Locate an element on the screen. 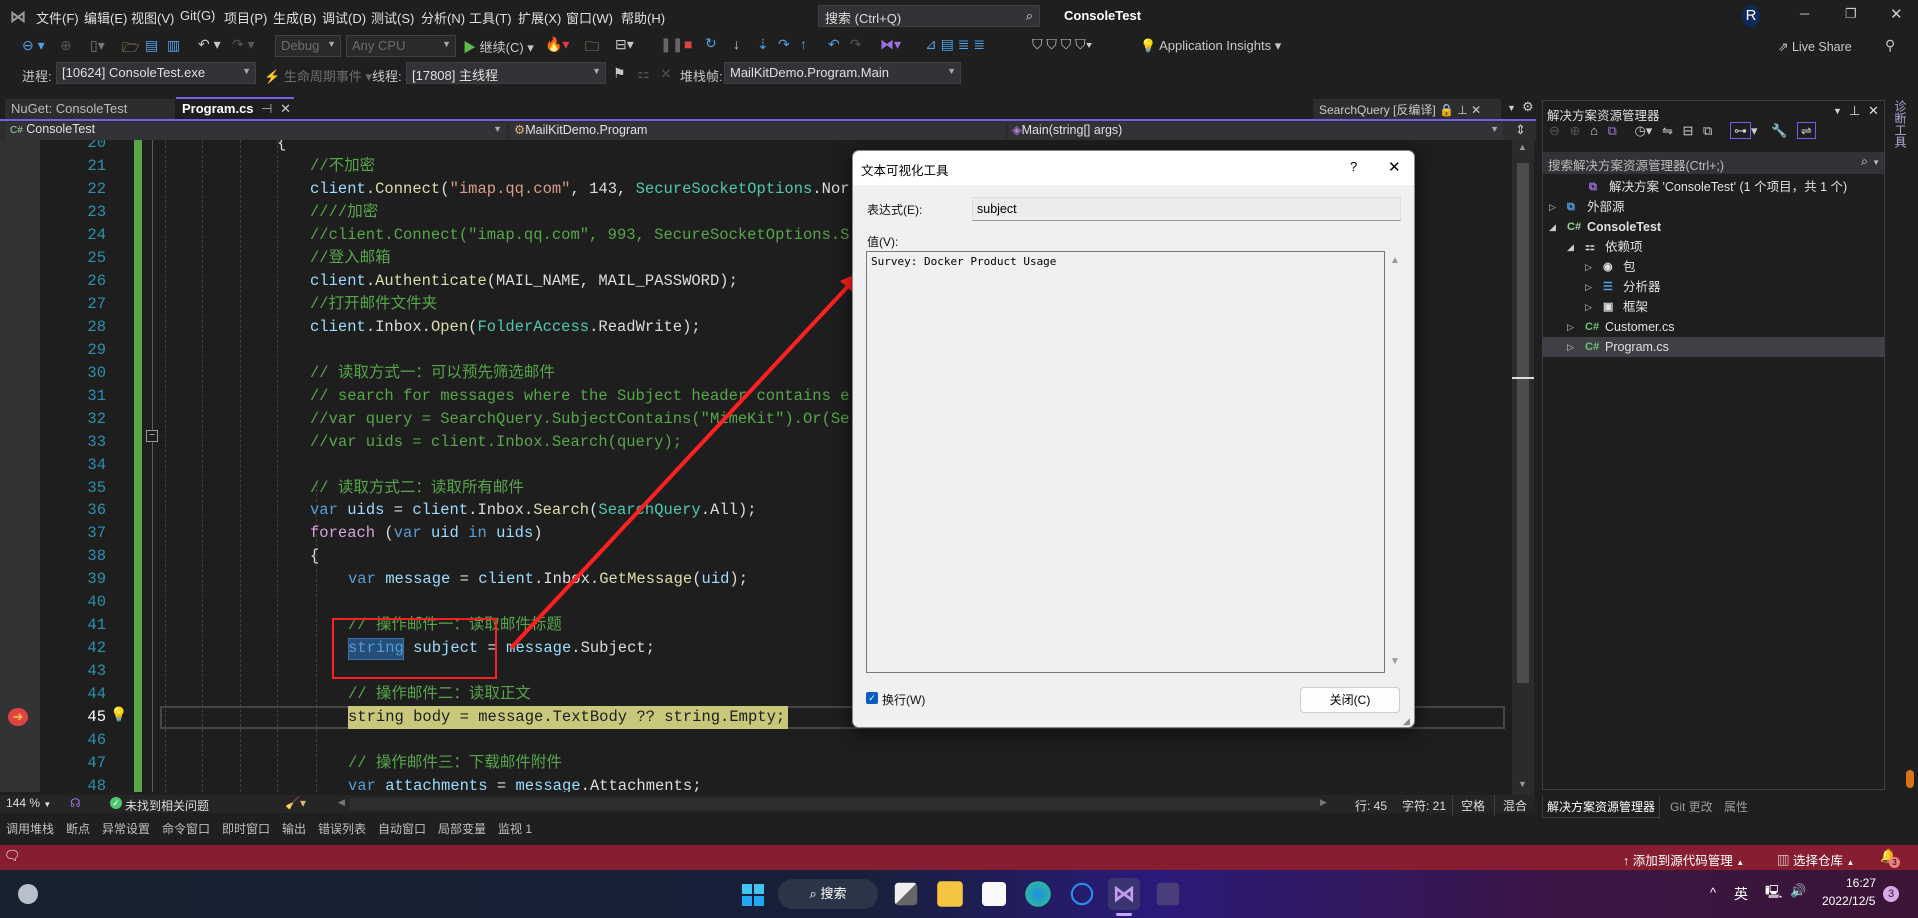 Image resolution: width=1918 pixels, height=918 pixels. scroll-left-icon: ◀ is located at coordinates (341, 802).